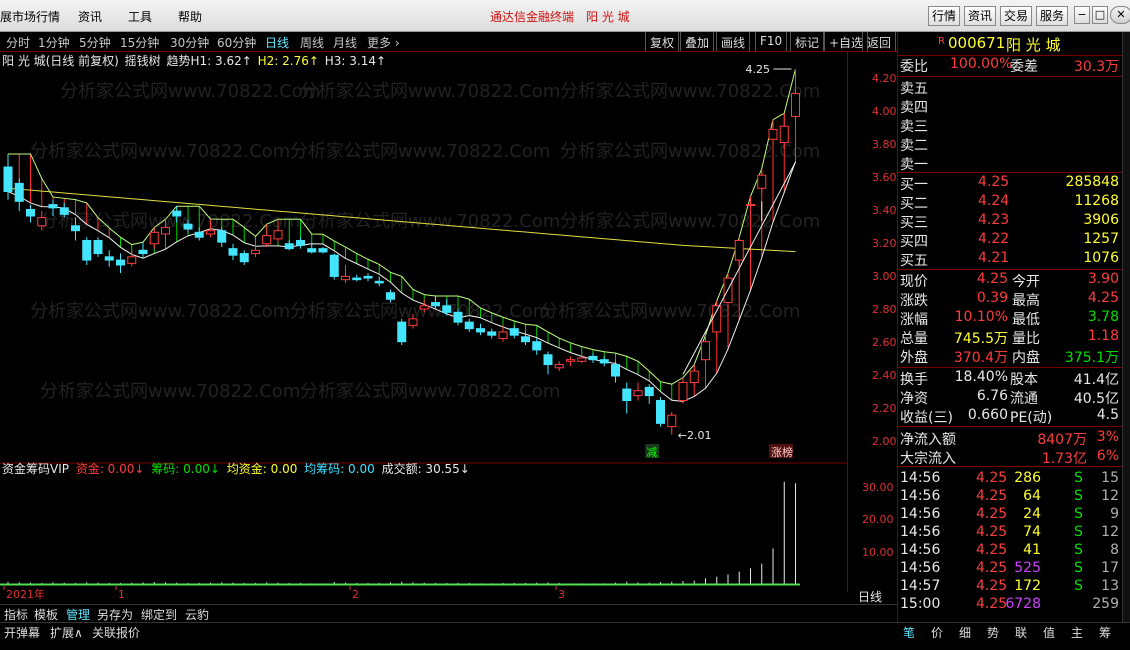 Image resolution: width=1130 pixels, height=650 pixels. I want to click on tick-row: 15:00 4.25 6728 259, so click(1010, 605).